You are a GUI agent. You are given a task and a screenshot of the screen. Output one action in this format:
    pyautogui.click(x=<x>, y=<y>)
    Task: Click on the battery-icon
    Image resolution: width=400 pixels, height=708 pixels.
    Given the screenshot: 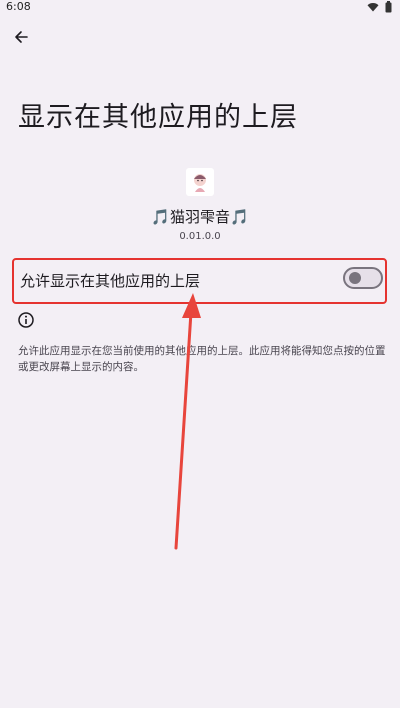 What is the action you would take?
    pyautogui.click(x=388, y=7)
    